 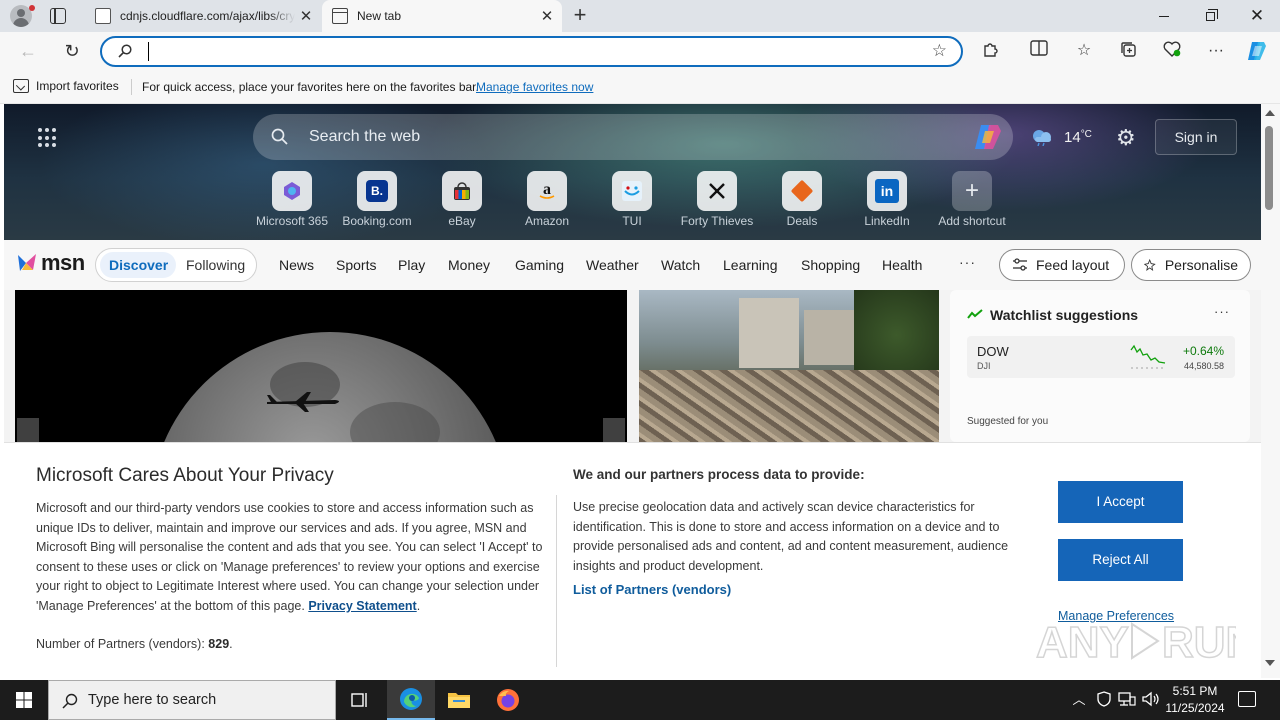 I want to click on stock-value: 44,580.58, so click(x=1203, y=366).